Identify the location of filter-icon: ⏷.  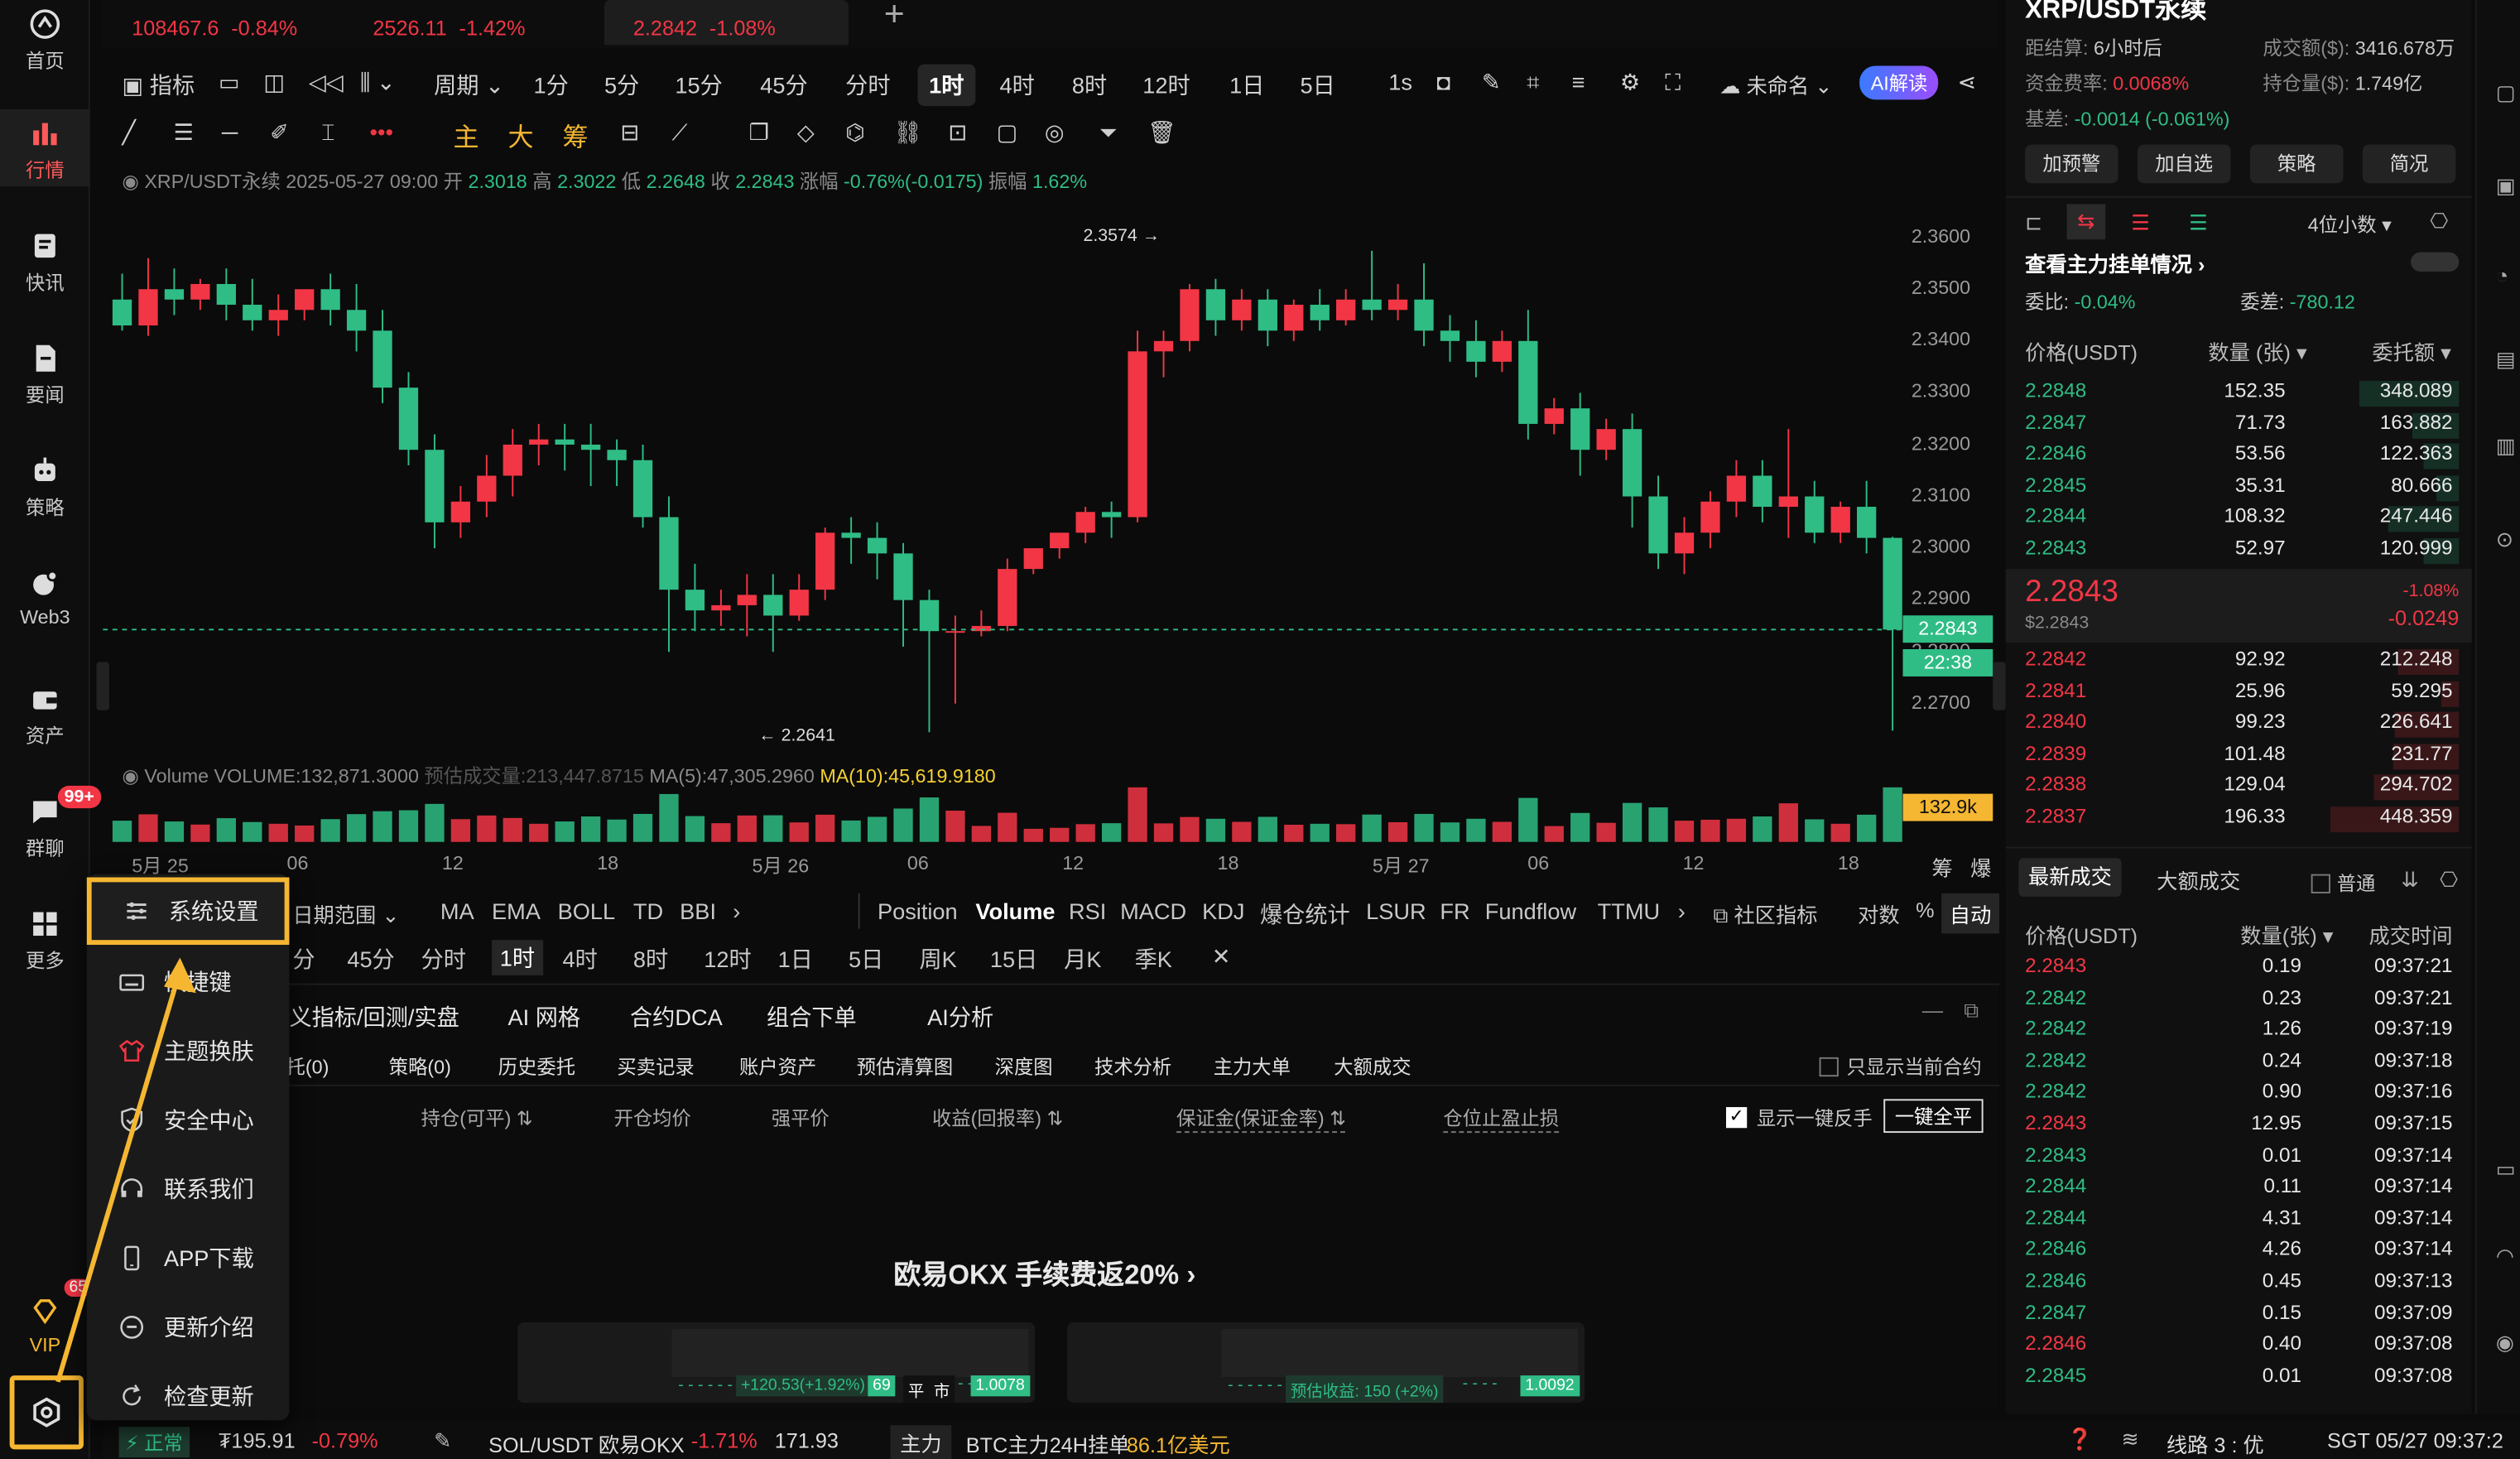
(1108, 133).